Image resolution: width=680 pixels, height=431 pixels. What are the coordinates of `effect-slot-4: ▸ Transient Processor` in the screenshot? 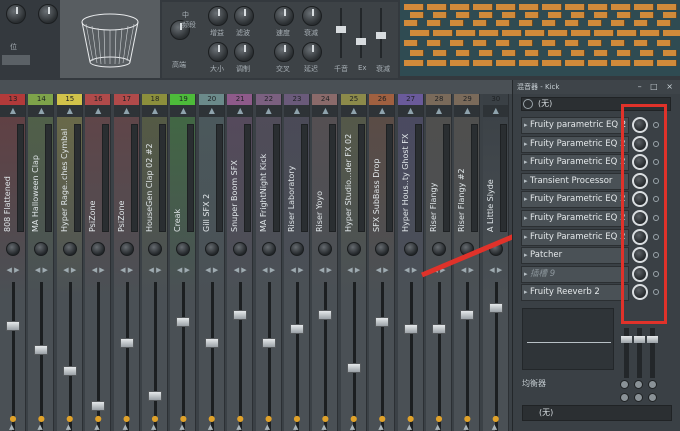 It's located at (575, 181).